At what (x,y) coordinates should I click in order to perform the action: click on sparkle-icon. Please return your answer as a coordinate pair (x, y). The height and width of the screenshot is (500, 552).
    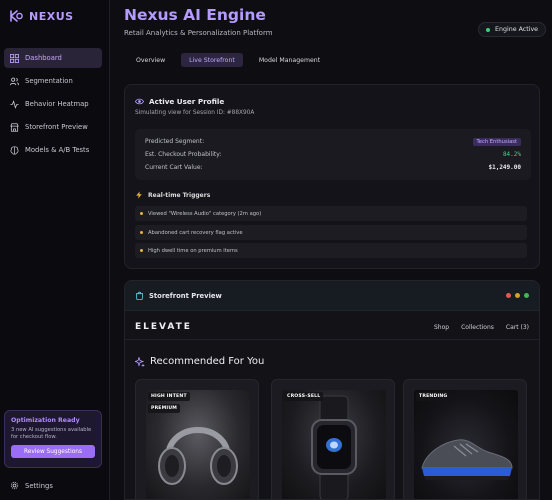
    Looking at the image, I should click on (140, 361).